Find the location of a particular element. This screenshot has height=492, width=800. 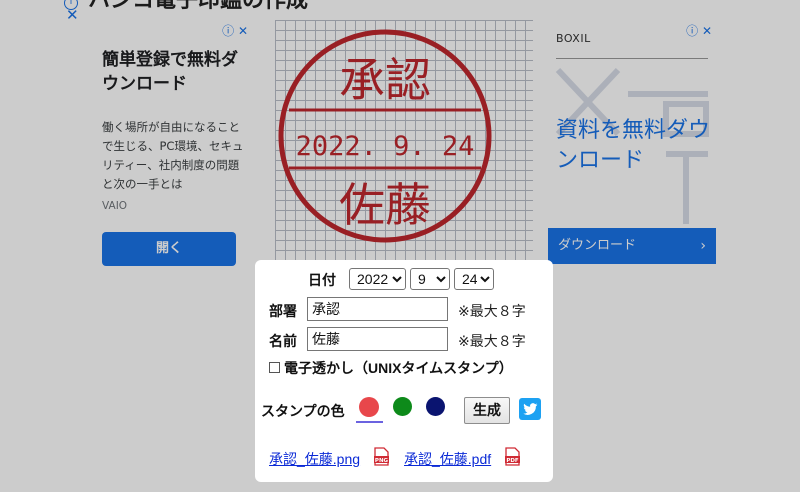

month-select: 9 is located at coordinates (430, 279).